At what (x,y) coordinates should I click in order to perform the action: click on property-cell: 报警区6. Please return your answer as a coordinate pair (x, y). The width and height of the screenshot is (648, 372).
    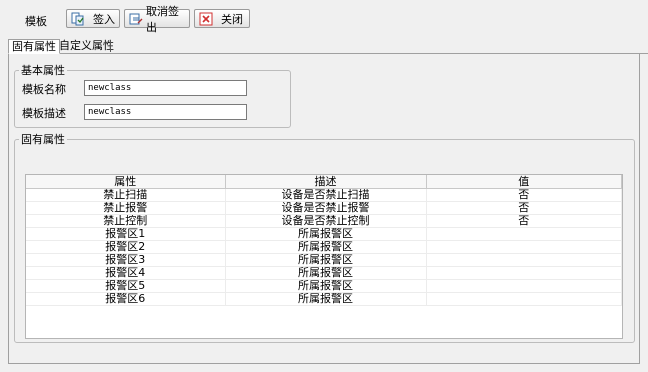
    Looking at the image, I should click on (126, 299).